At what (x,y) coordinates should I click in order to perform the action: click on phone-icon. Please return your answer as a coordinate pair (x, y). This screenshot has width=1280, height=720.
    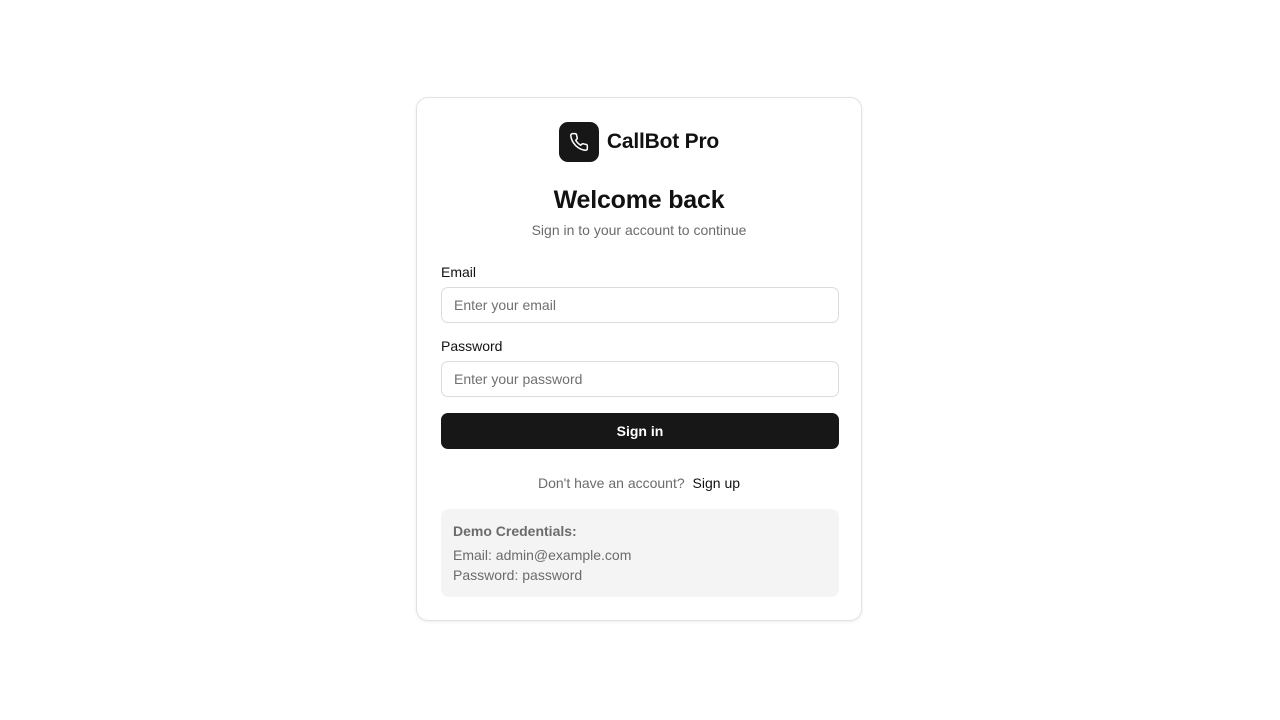
    Looking at the image, I should click on (578, 142).